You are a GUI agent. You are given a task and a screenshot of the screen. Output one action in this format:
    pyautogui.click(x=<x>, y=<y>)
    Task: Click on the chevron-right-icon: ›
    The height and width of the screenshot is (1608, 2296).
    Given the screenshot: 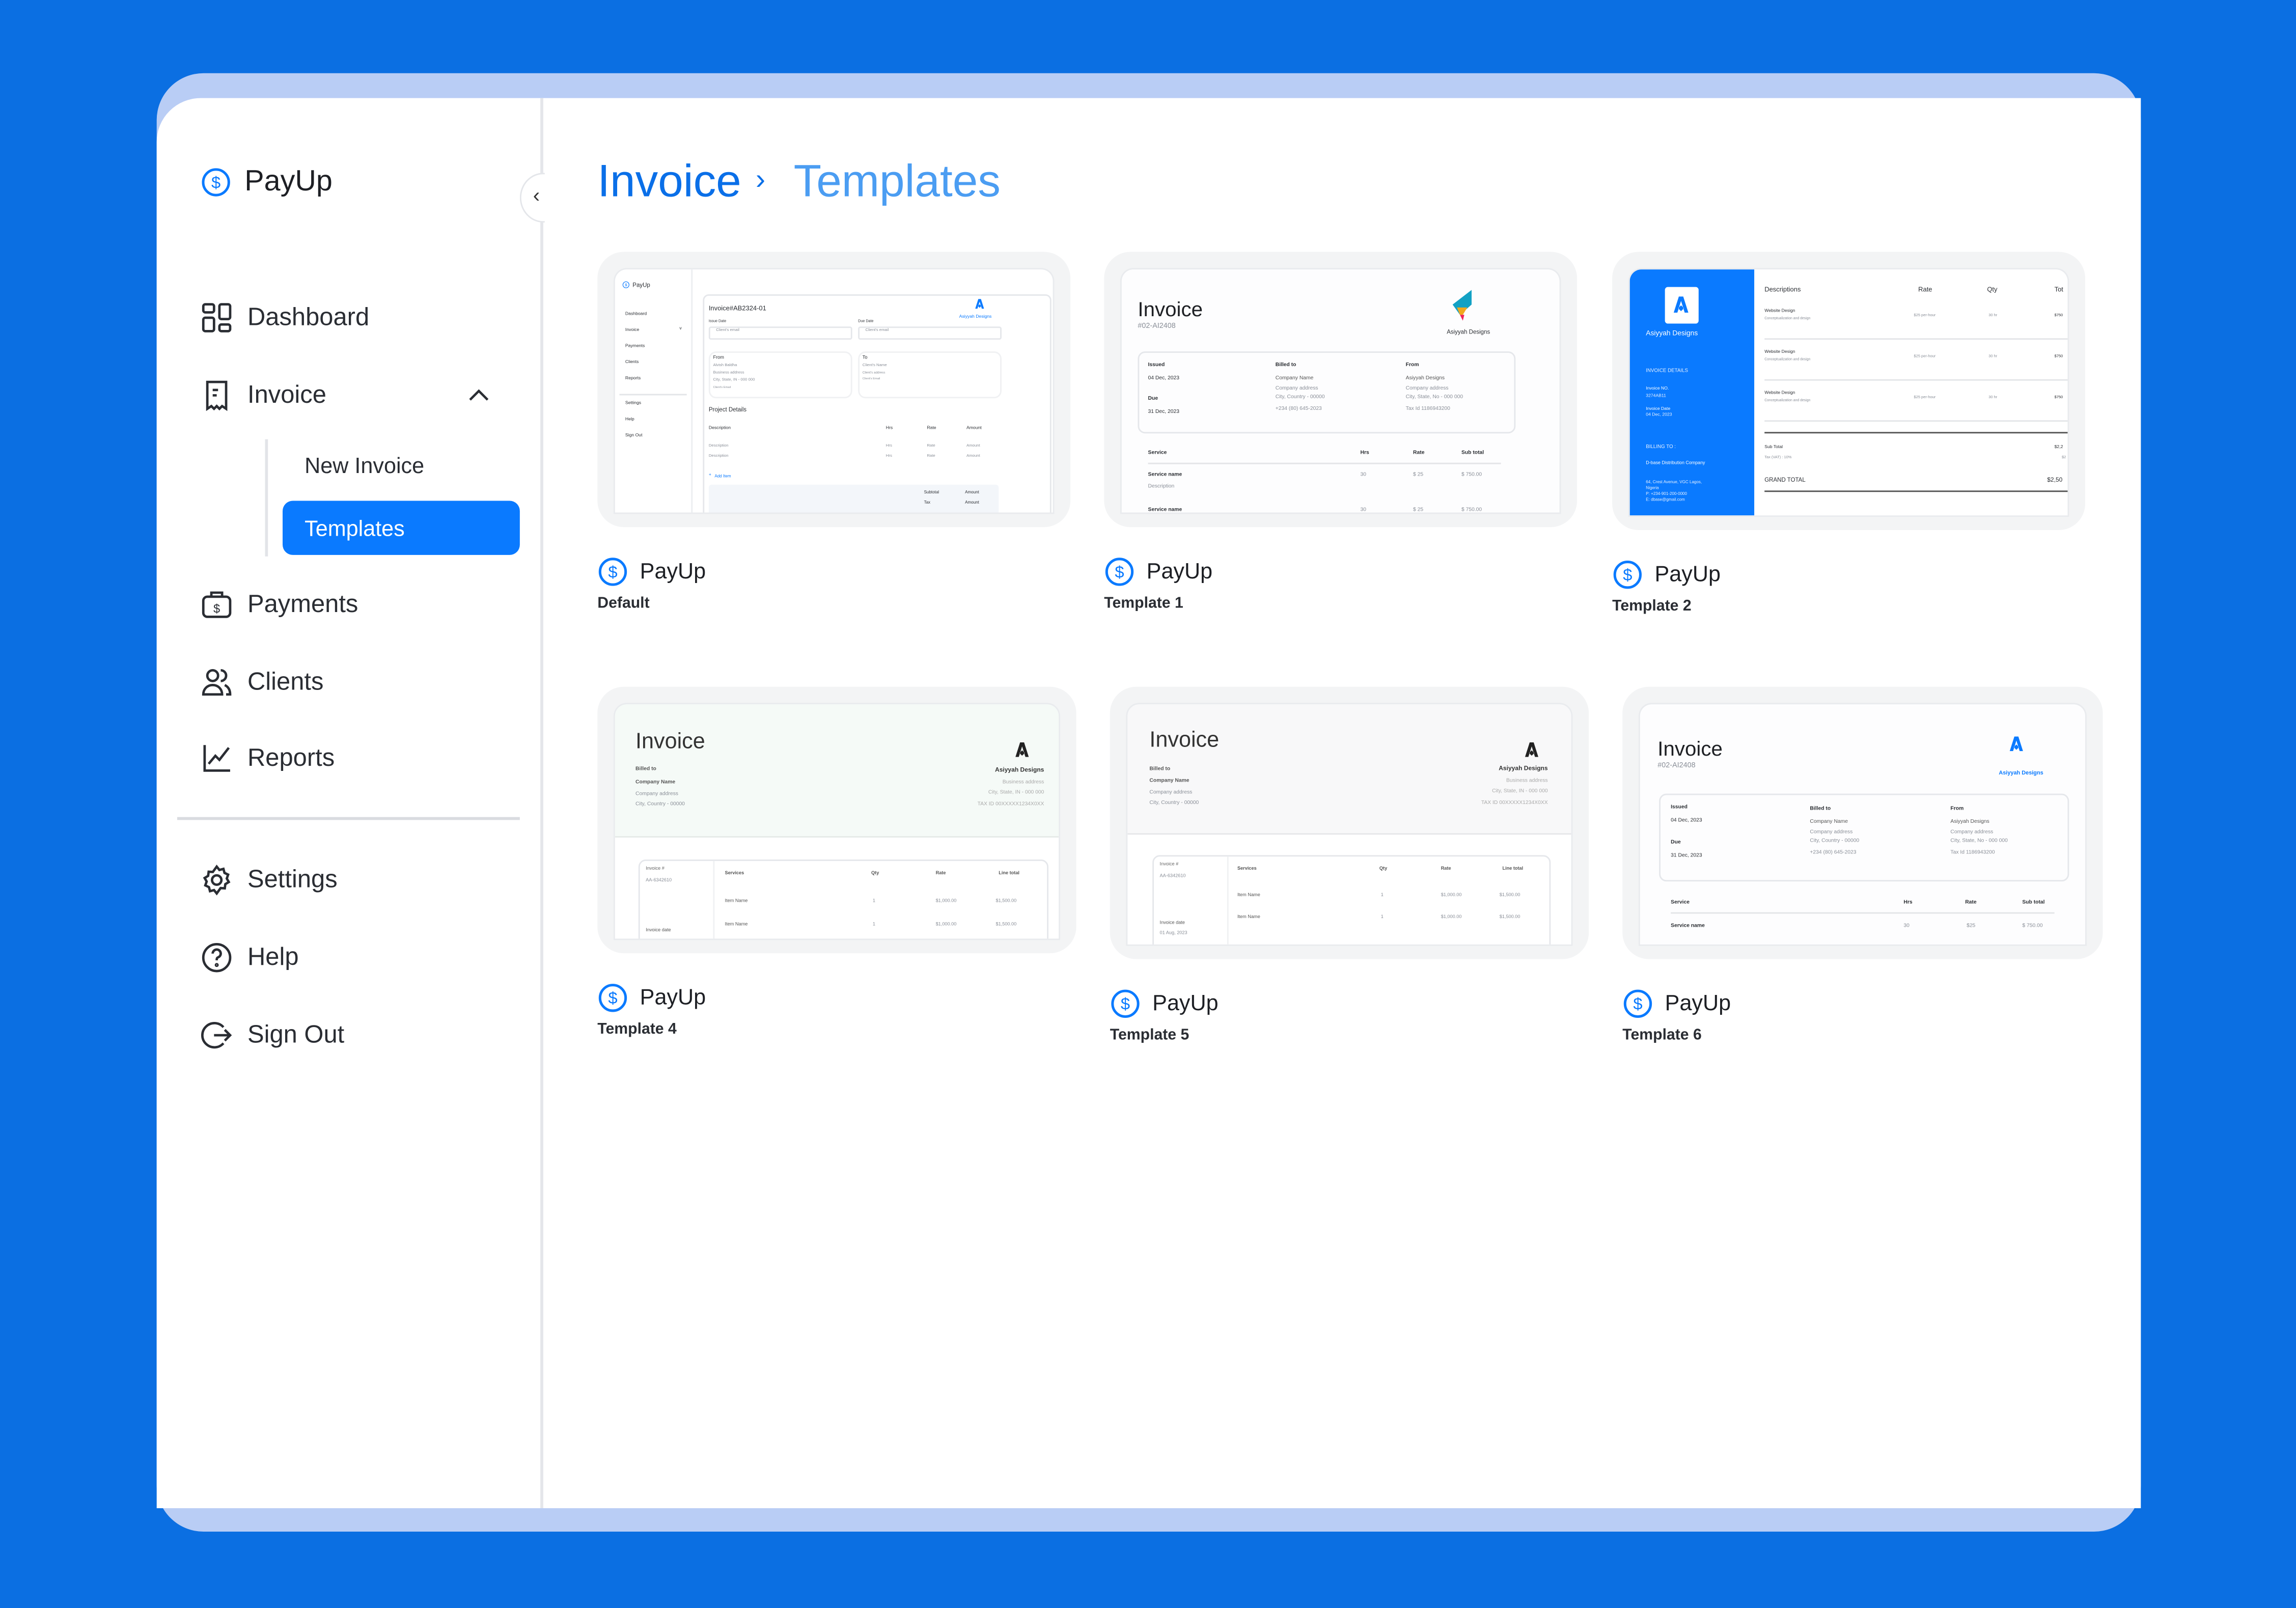 What is the action you would take?
    pyautogui.click(x=760, y=180)
    